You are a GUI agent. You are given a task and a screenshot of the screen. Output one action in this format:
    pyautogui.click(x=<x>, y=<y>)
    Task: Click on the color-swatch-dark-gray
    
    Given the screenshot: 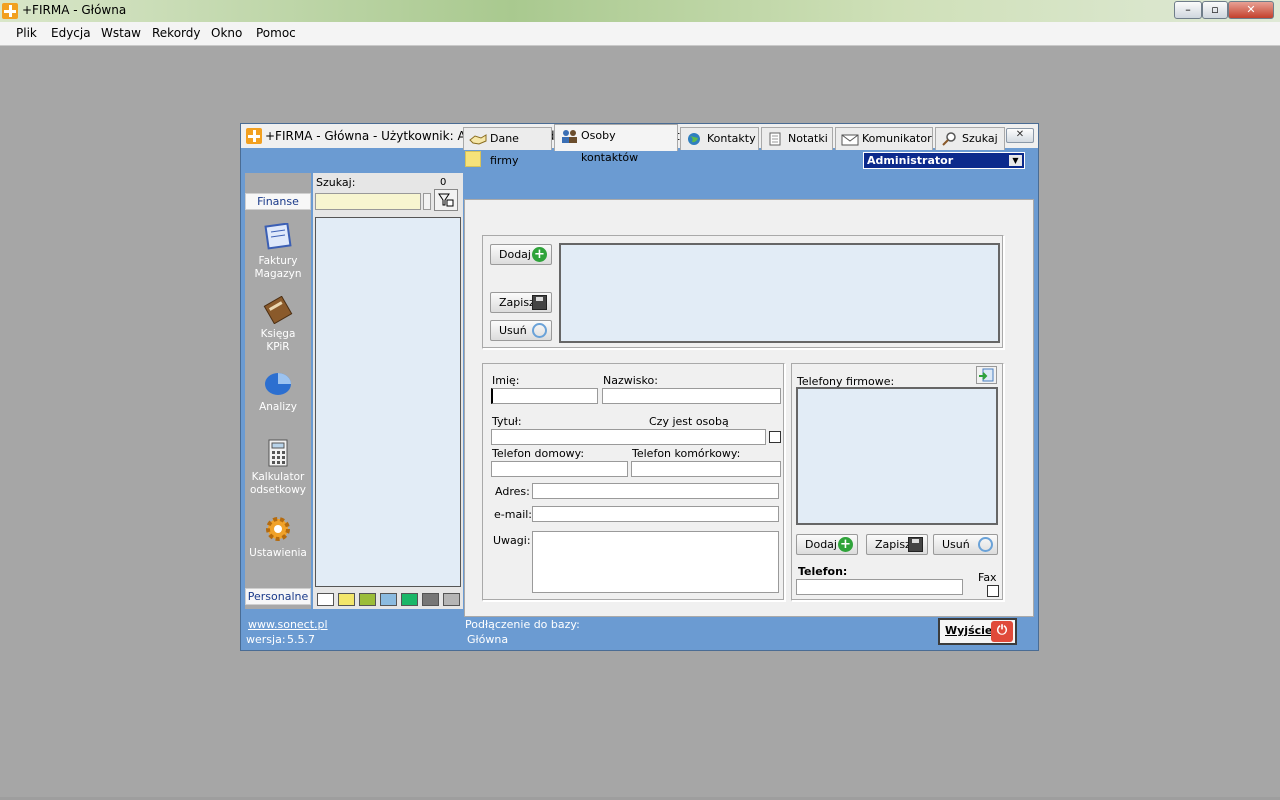 What is the action you would take?
    pyautogui.click(x=430, y=599)
    